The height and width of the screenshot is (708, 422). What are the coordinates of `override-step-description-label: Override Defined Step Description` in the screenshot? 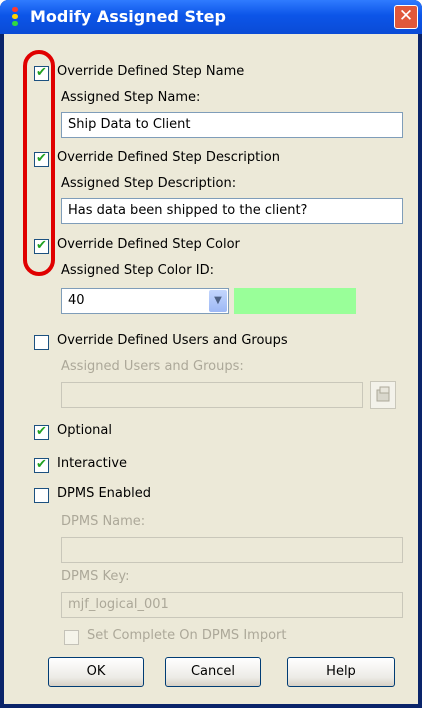 It's located at (168, 157).